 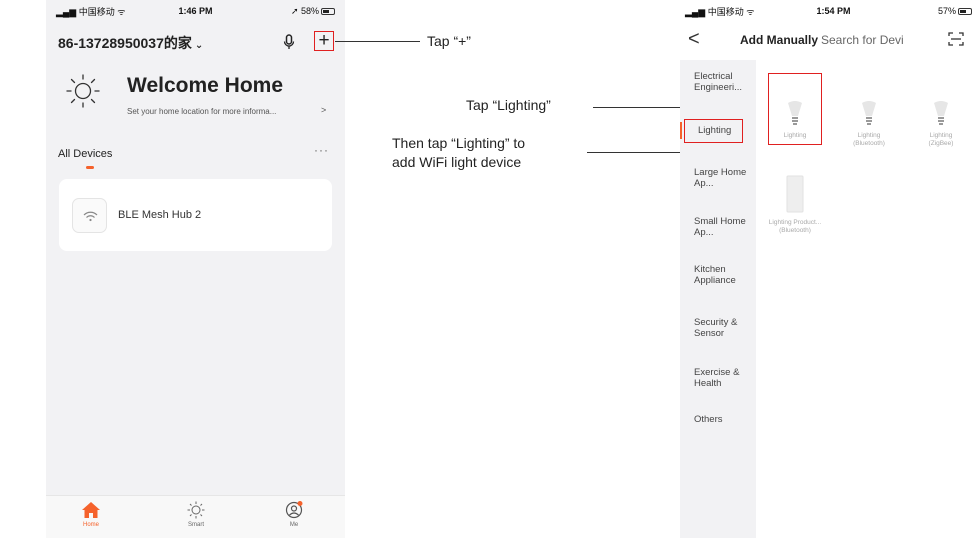 I want to click on highlight-box-product, so click(x=795, y=109).